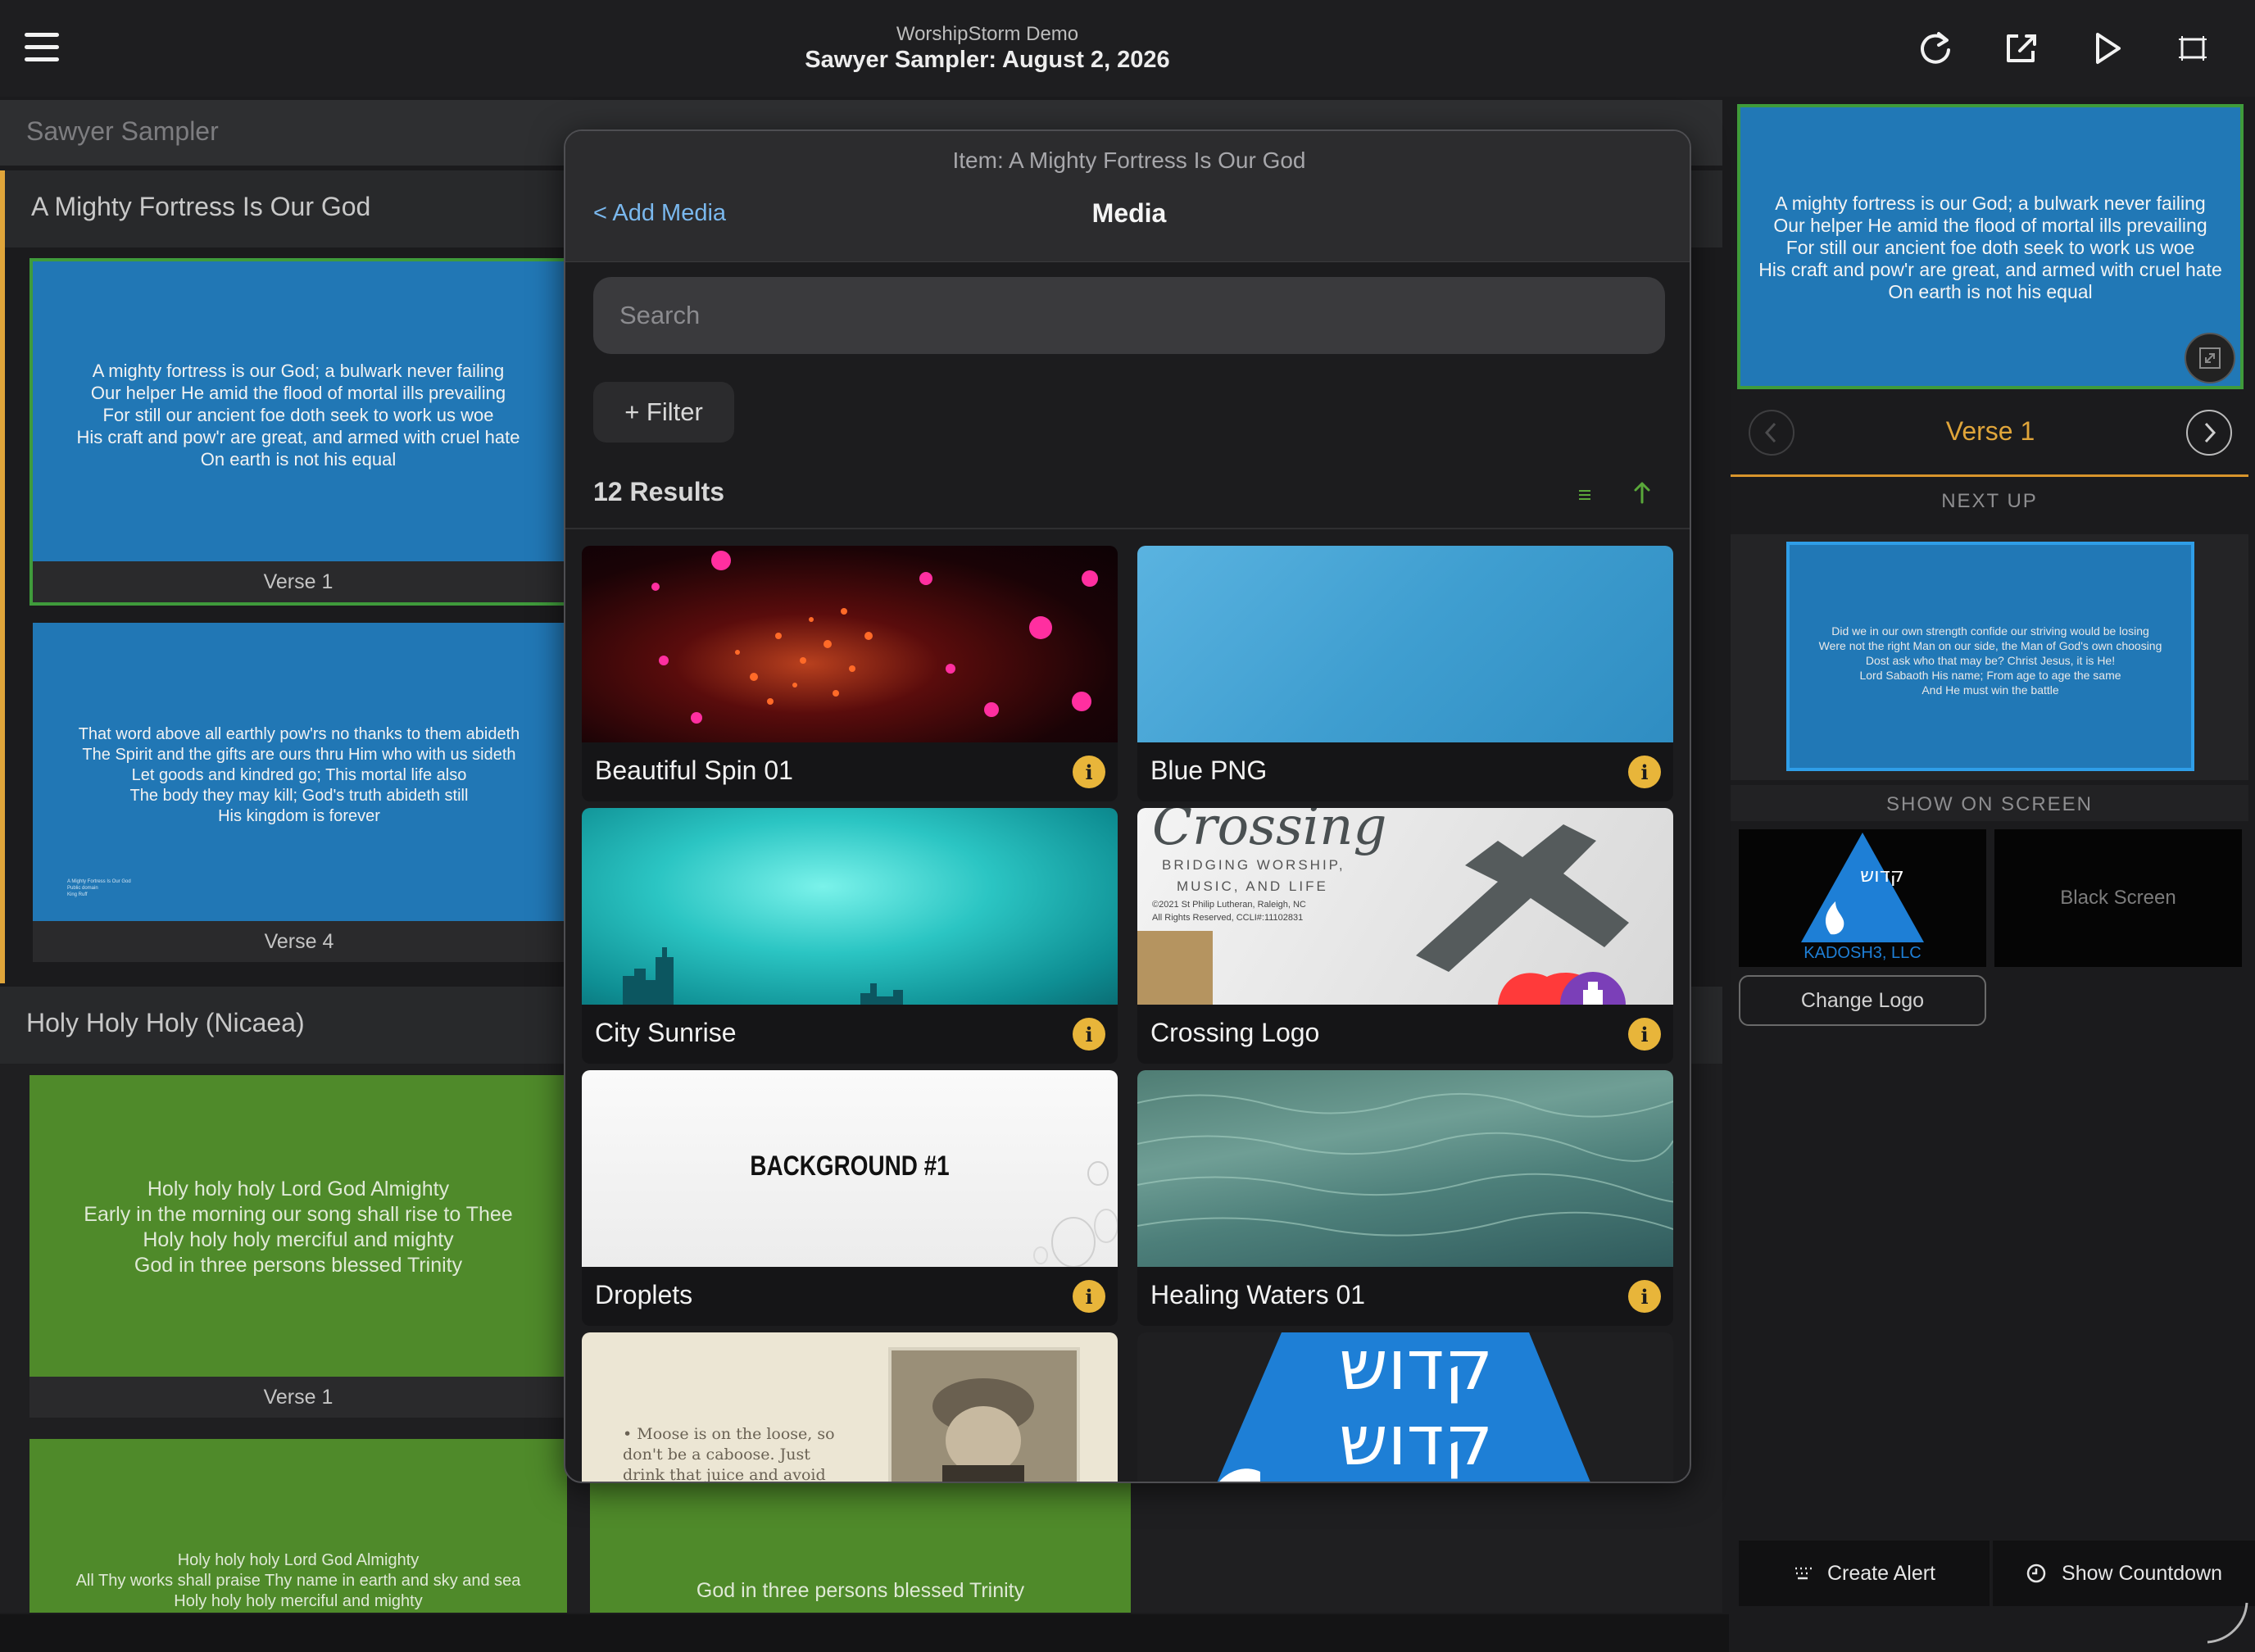 The width and height of the screenshot is (2255, 1652). What do you see at coordinates (2107, 48) in the screenshot?
I see `play-icon` at bounding box center [2107, 48].